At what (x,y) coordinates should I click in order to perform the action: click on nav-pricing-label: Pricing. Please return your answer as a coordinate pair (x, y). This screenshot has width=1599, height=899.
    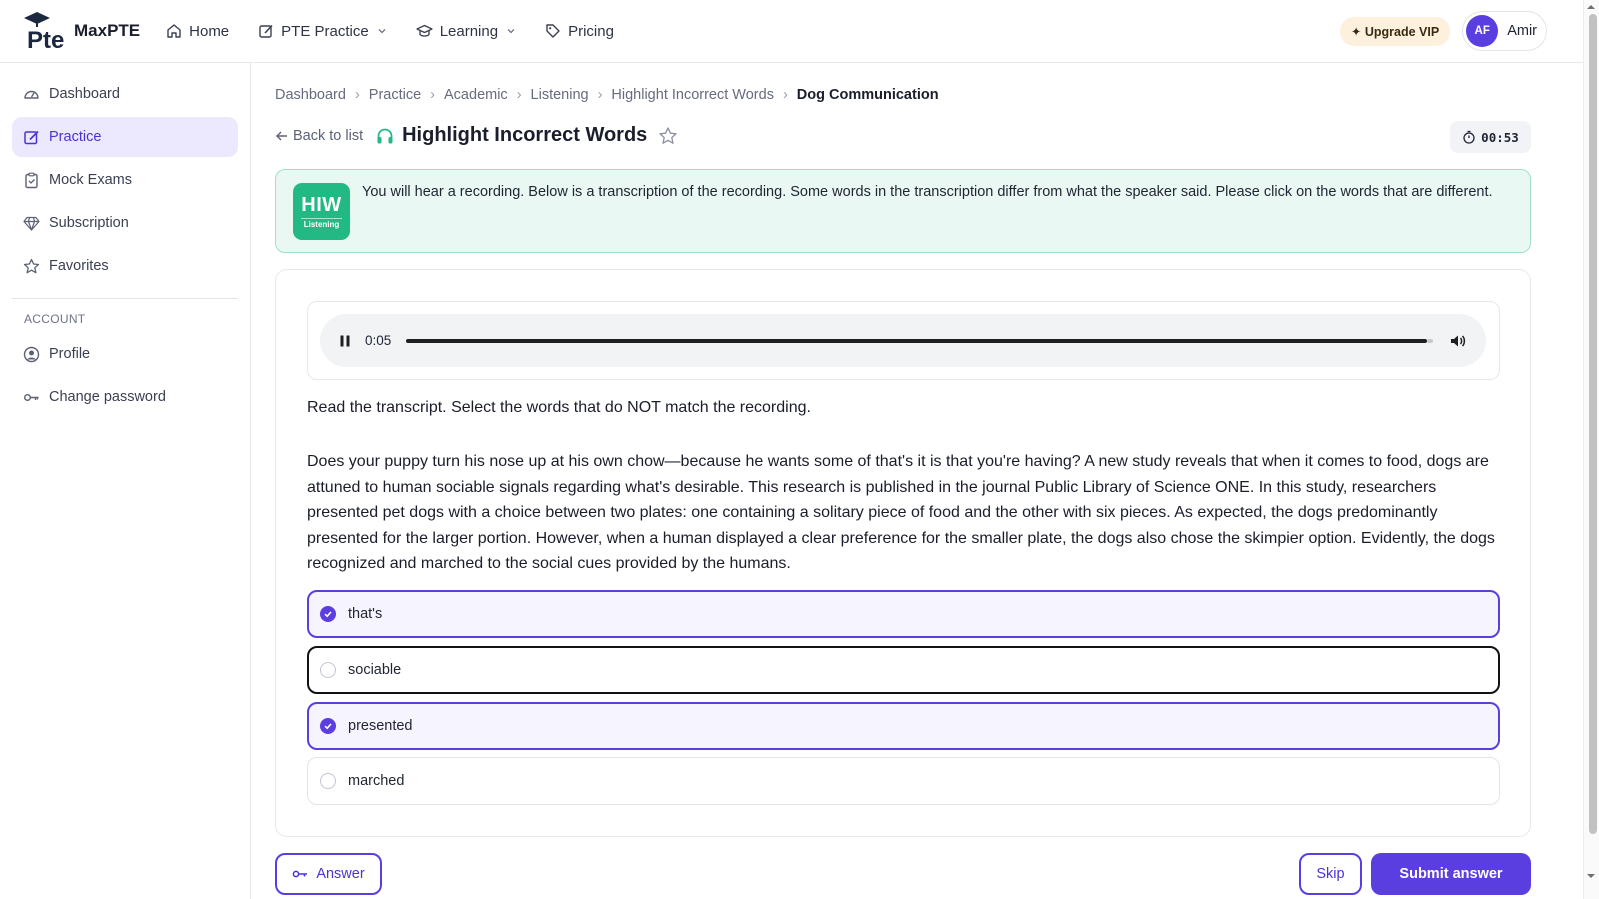
    Looking at the image, I should click on (591, 31).